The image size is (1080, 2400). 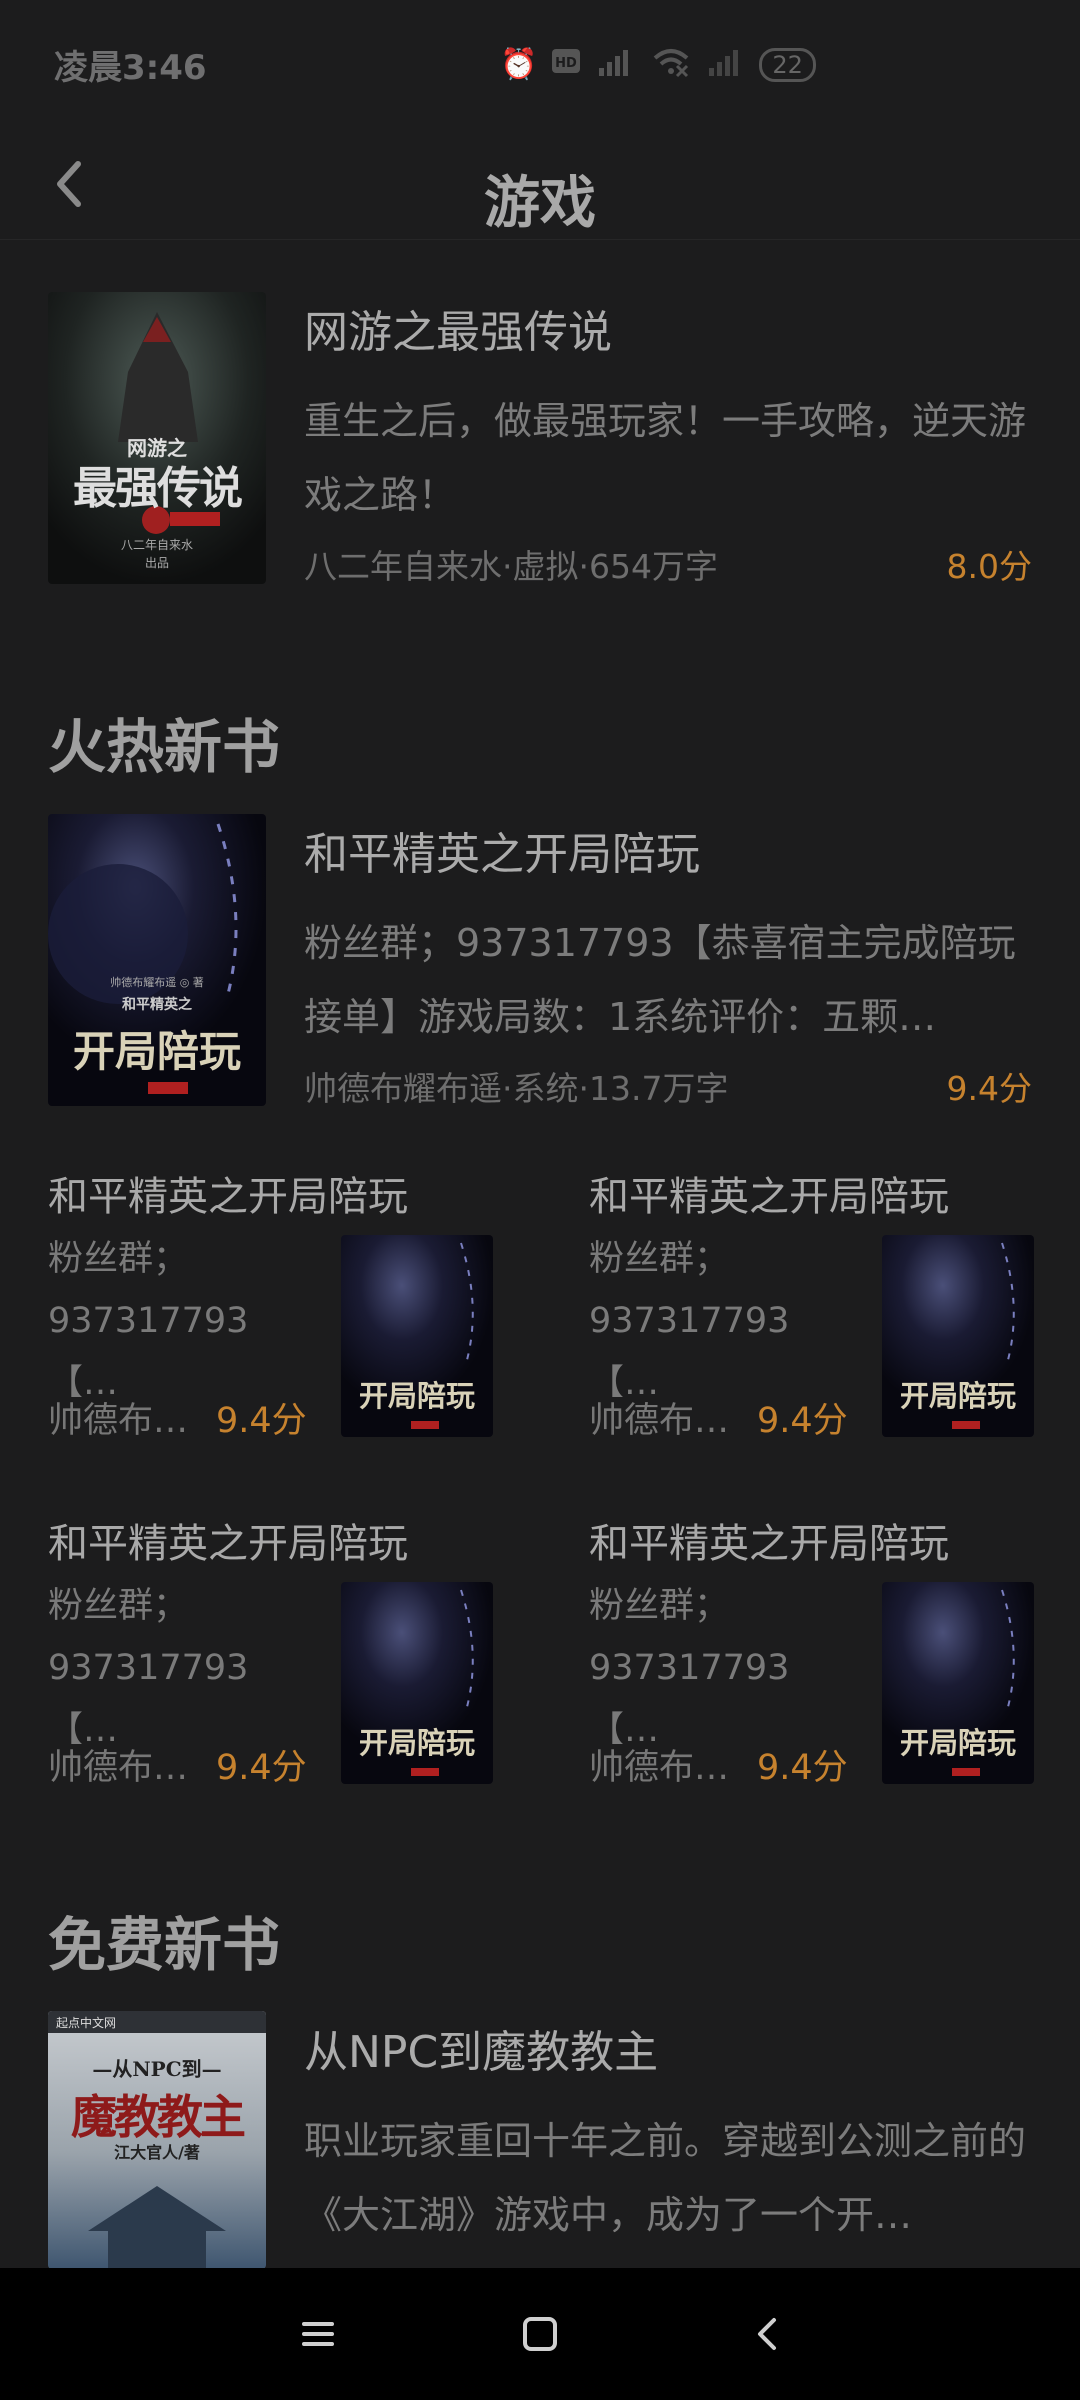 I want to click on hd-icon: HD, so click(x=566, y=65).